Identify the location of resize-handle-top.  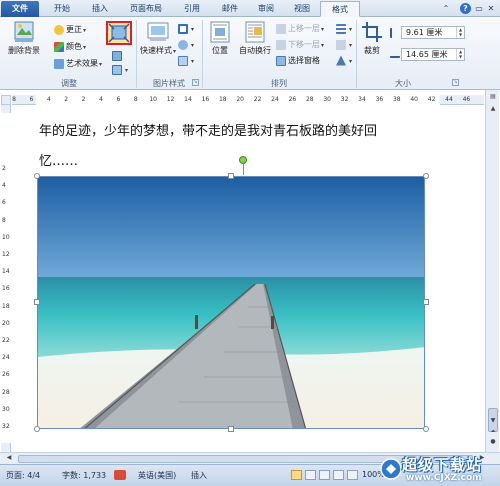
(231, 176).